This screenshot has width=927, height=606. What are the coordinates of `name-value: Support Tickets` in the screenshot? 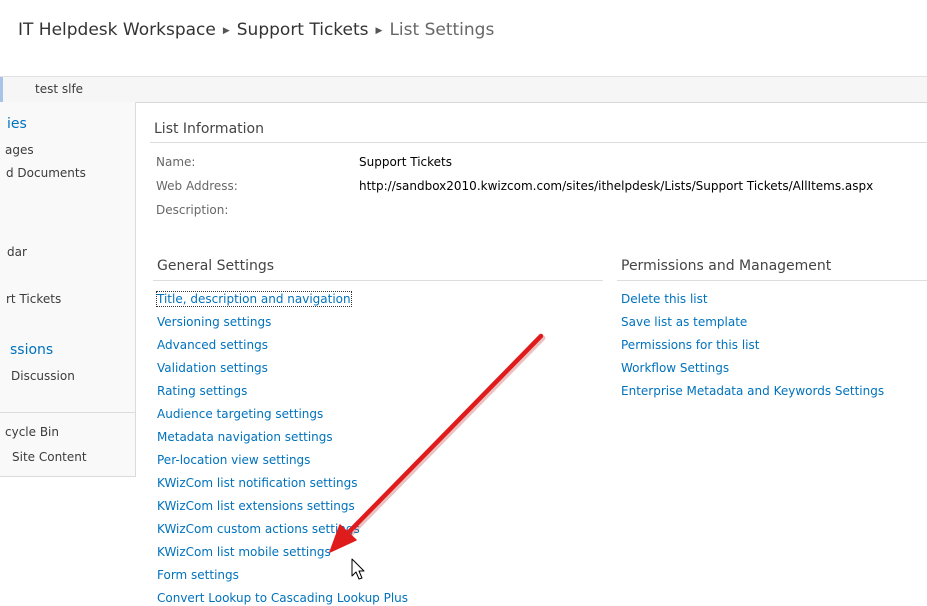 It's located at (406, 162).